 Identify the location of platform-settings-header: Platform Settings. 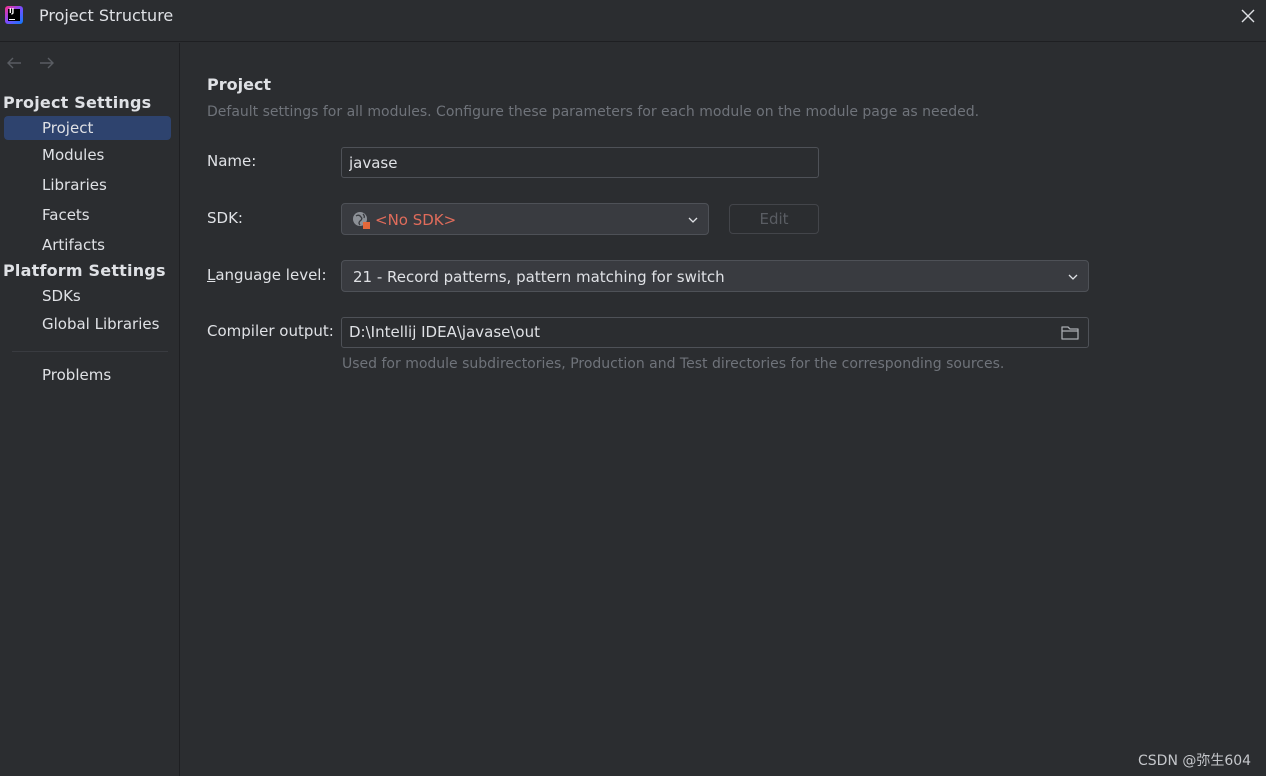
(84, 270).